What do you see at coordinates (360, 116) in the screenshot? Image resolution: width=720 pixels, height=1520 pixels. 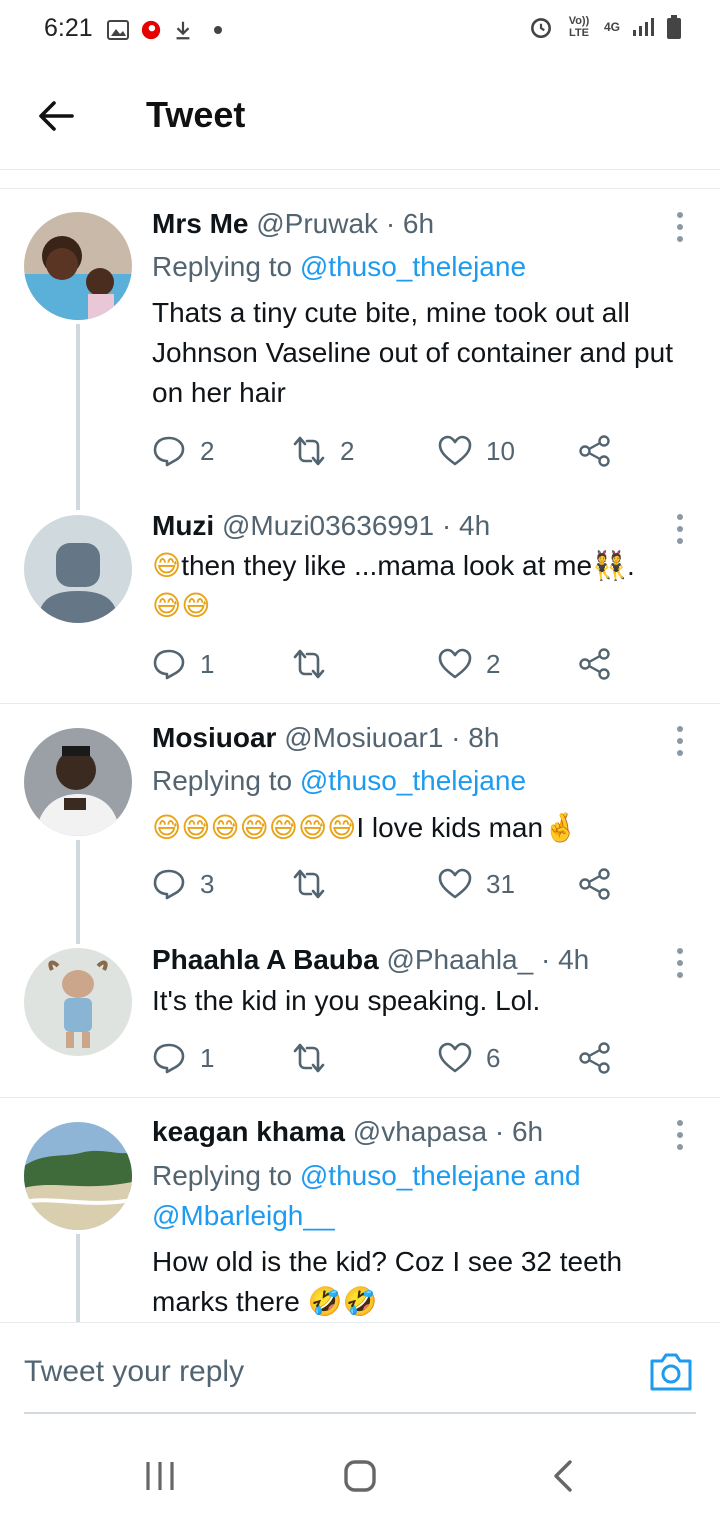 I see `top-app-bar: Tweet` at bounding box center [360, 116].